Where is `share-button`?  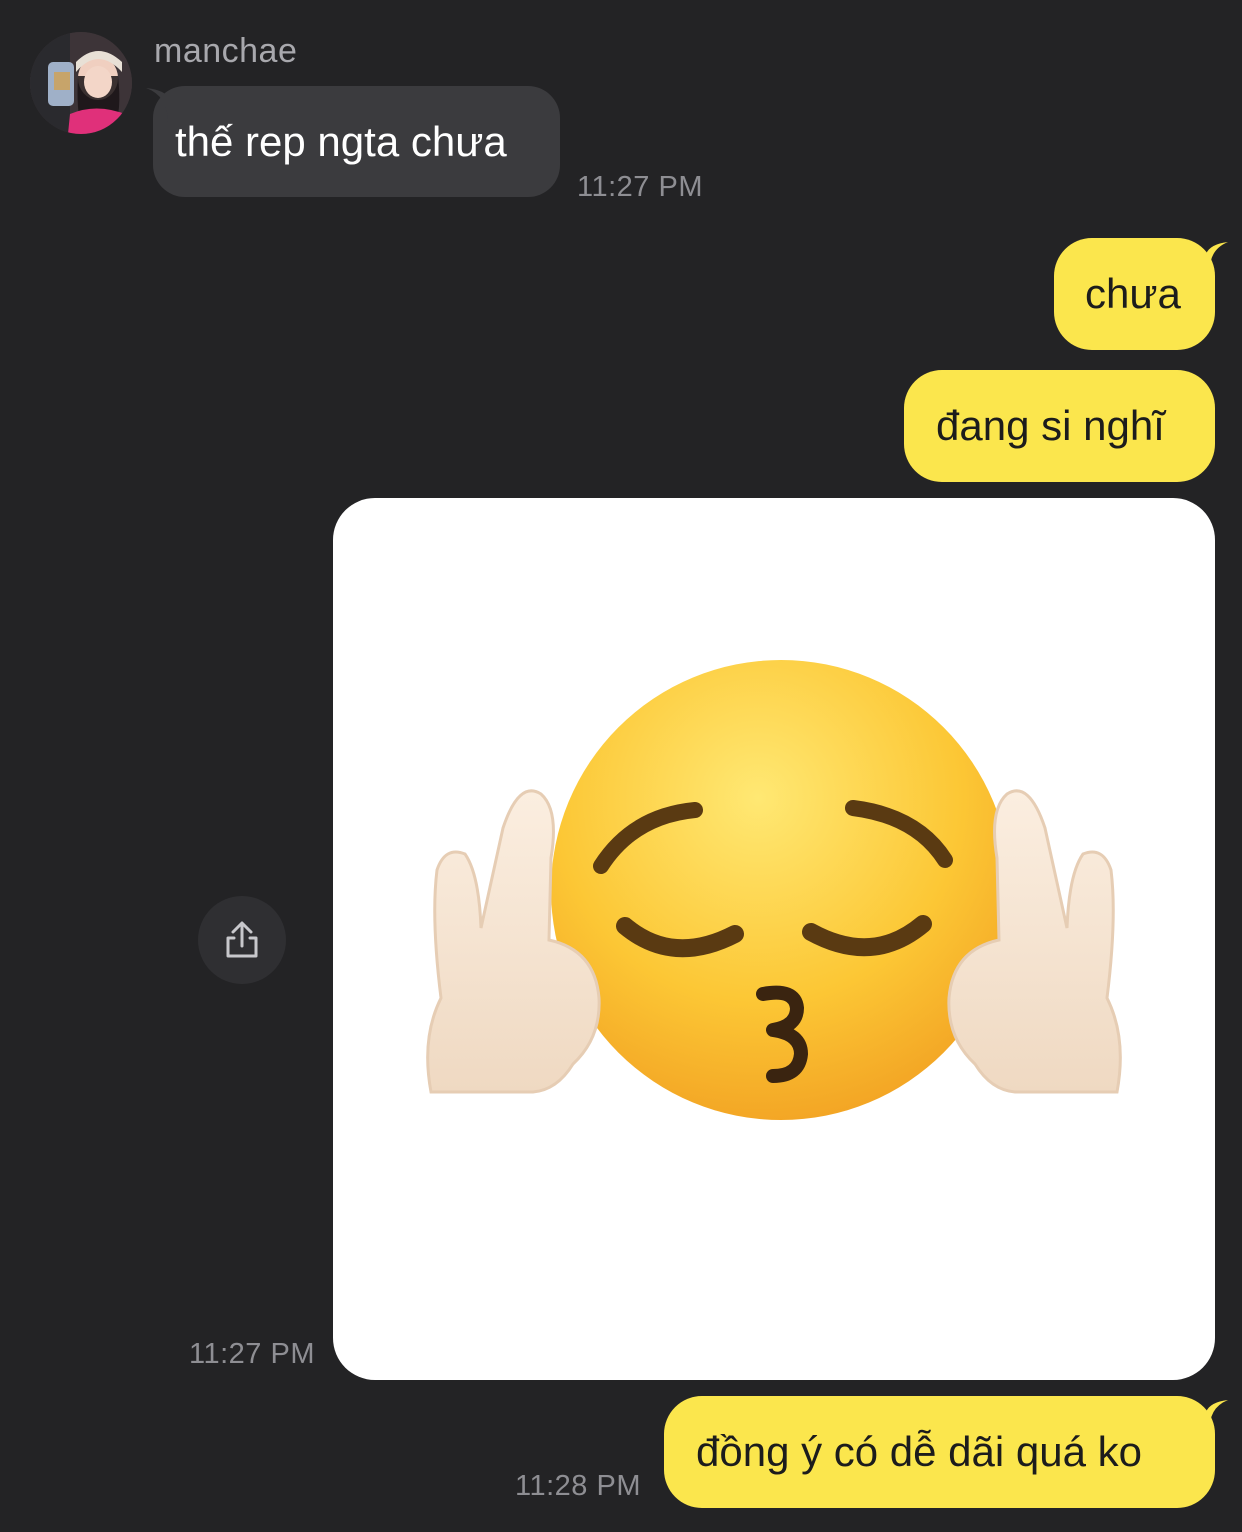
share-button is located at coordinates (242, 940).